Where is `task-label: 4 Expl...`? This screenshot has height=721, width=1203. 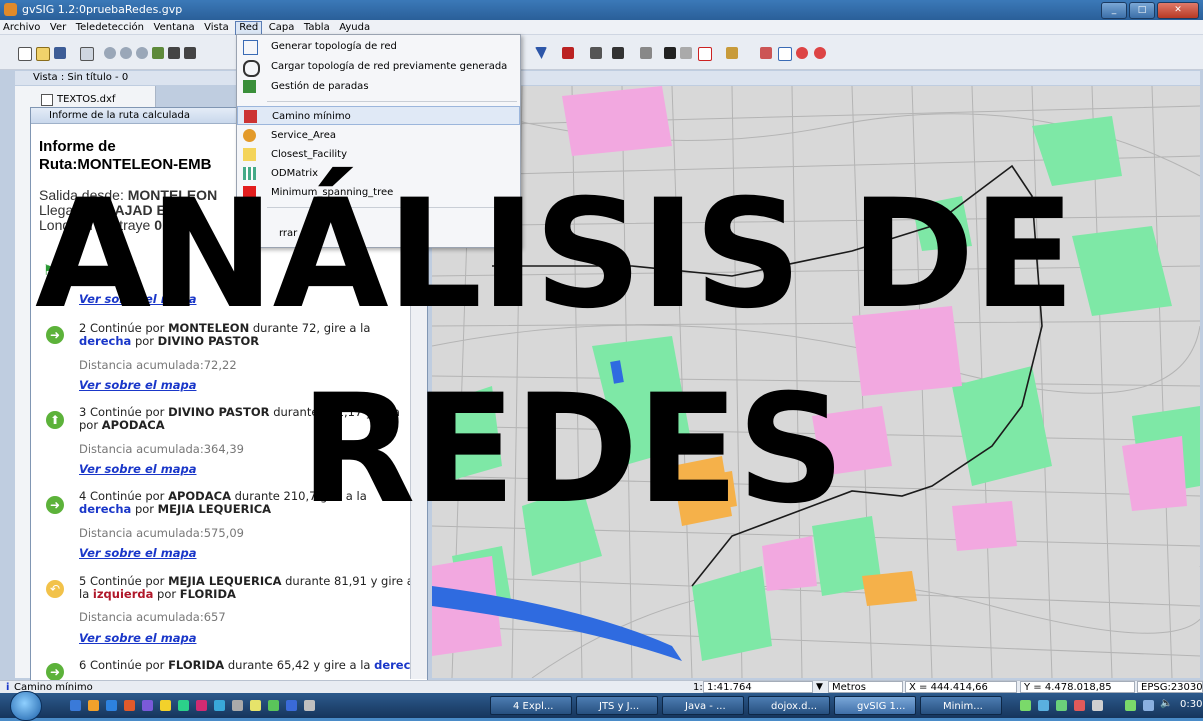
task-label: 4 Expl... is located at coordinates (533, 706).